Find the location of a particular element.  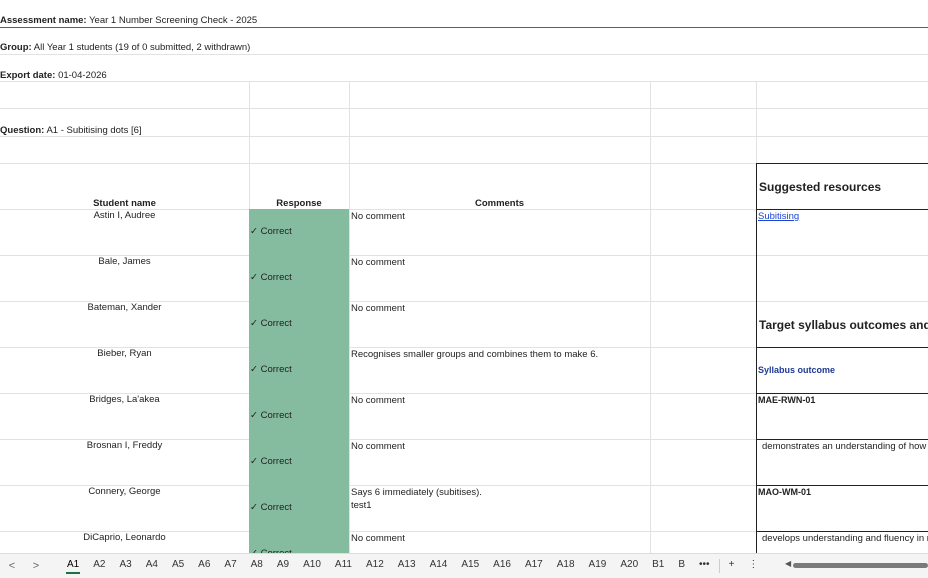

scroll-left-arrow-icon: ◀ is located at coordinates (788, 563).